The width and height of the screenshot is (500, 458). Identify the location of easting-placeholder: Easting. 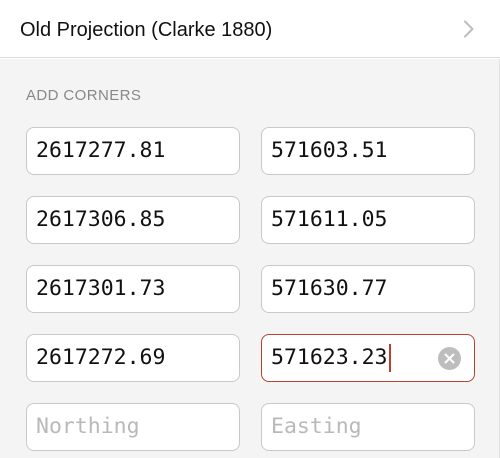
(316, 427).